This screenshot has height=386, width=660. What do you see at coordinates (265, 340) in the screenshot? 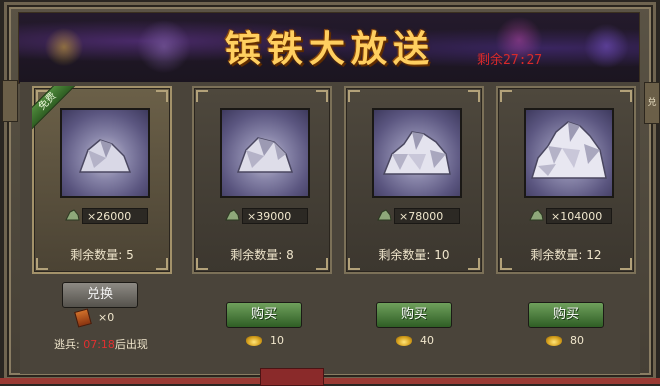
I see `price-1: 10` at bounding box center [265, 340].